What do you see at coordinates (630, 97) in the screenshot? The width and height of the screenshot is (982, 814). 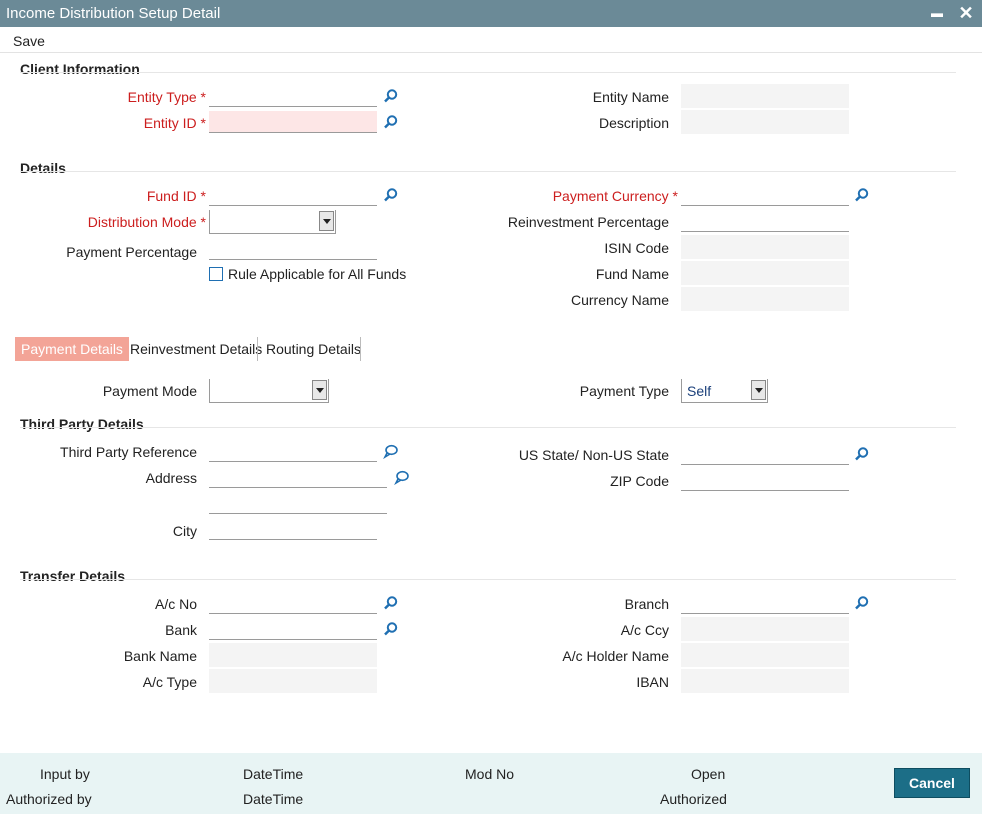 I see `entity-name-label: Entity Name` at bounding box center [630, 97].